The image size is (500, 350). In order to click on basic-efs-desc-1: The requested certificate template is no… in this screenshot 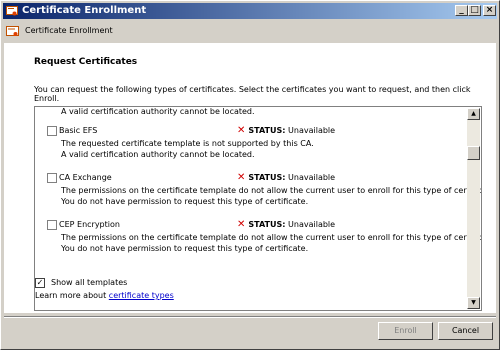, I will do `click(187, 143)`.